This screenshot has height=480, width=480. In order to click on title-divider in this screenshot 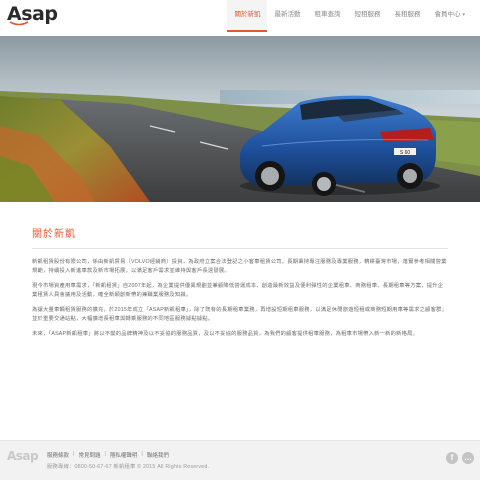, I will do `click(240, 248)`.